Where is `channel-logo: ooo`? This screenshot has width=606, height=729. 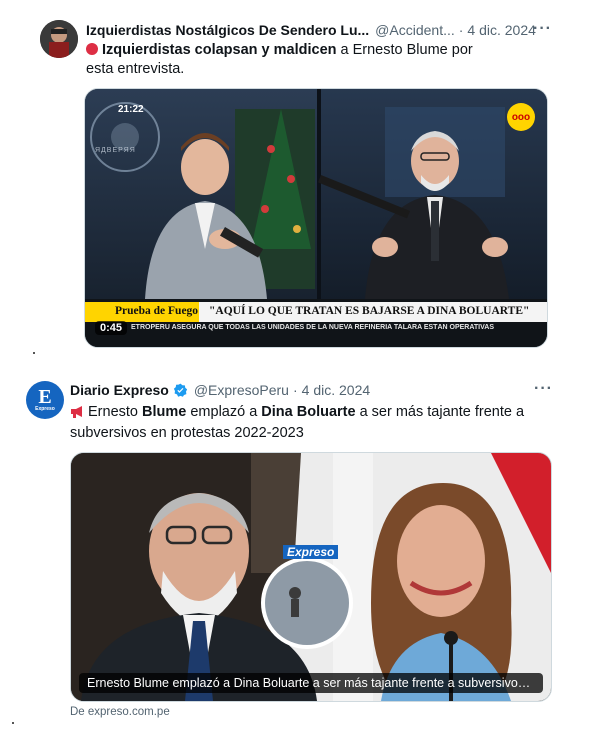 channel-logo: ooo is located at coordinates (521, 117).